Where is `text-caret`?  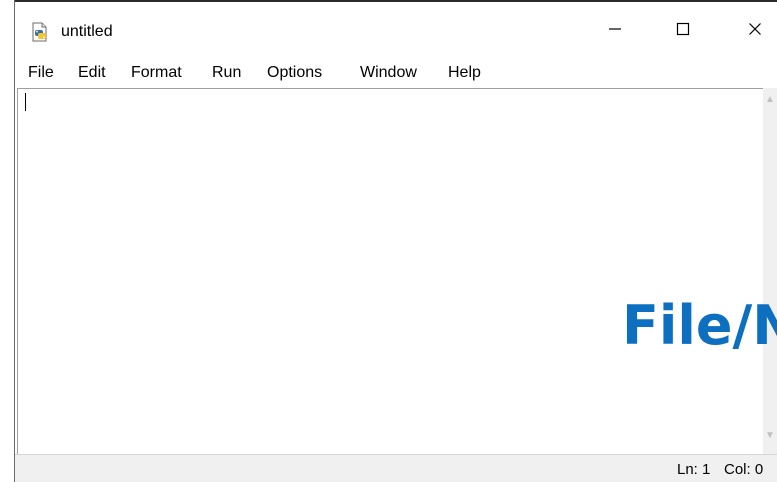 text-caret is located at coordinates (25, 102).